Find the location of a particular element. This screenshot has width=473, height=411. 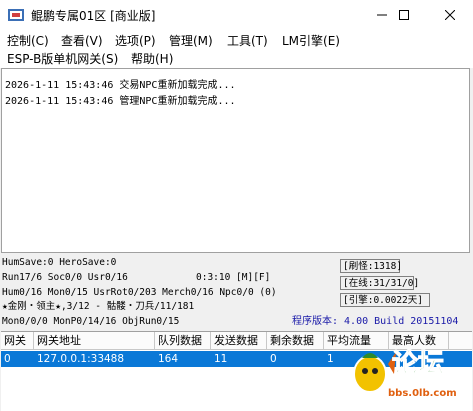

menu-control: 控制(C) is located at coordinates (28, 41).